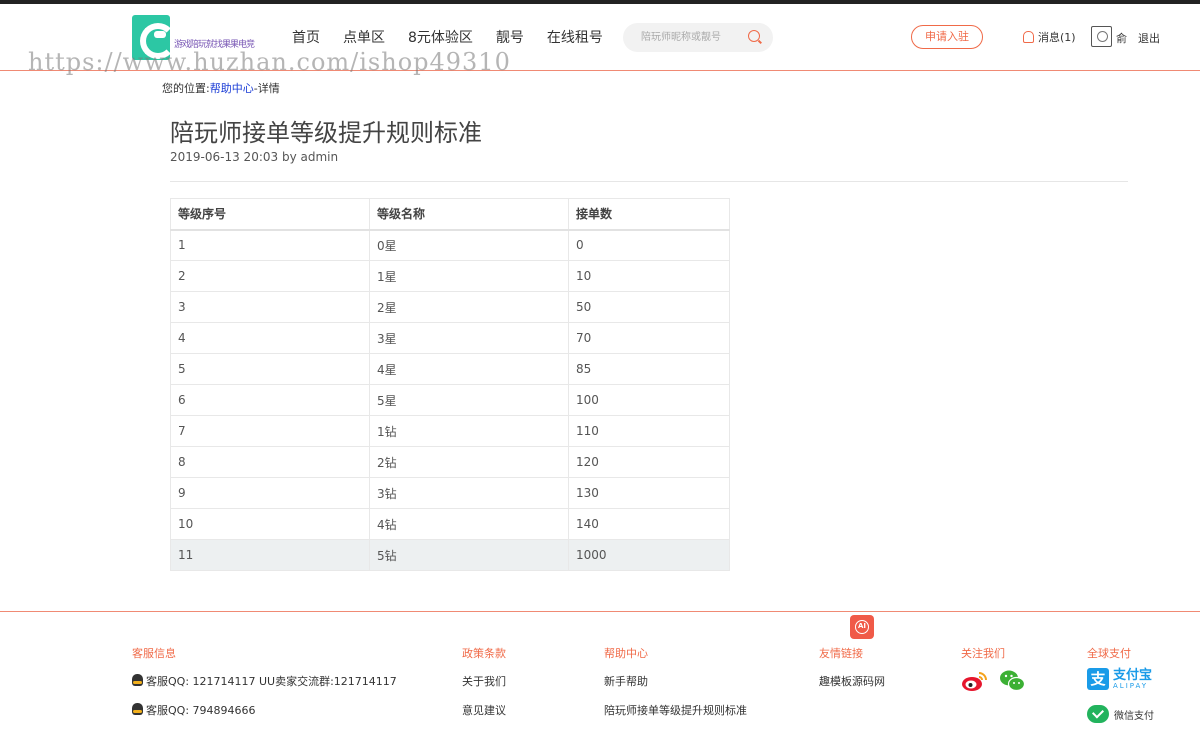 This screenshot has width=1200, height=749. I want to click on wechat-pay-logo: 微信支付, so click(1120, 714).